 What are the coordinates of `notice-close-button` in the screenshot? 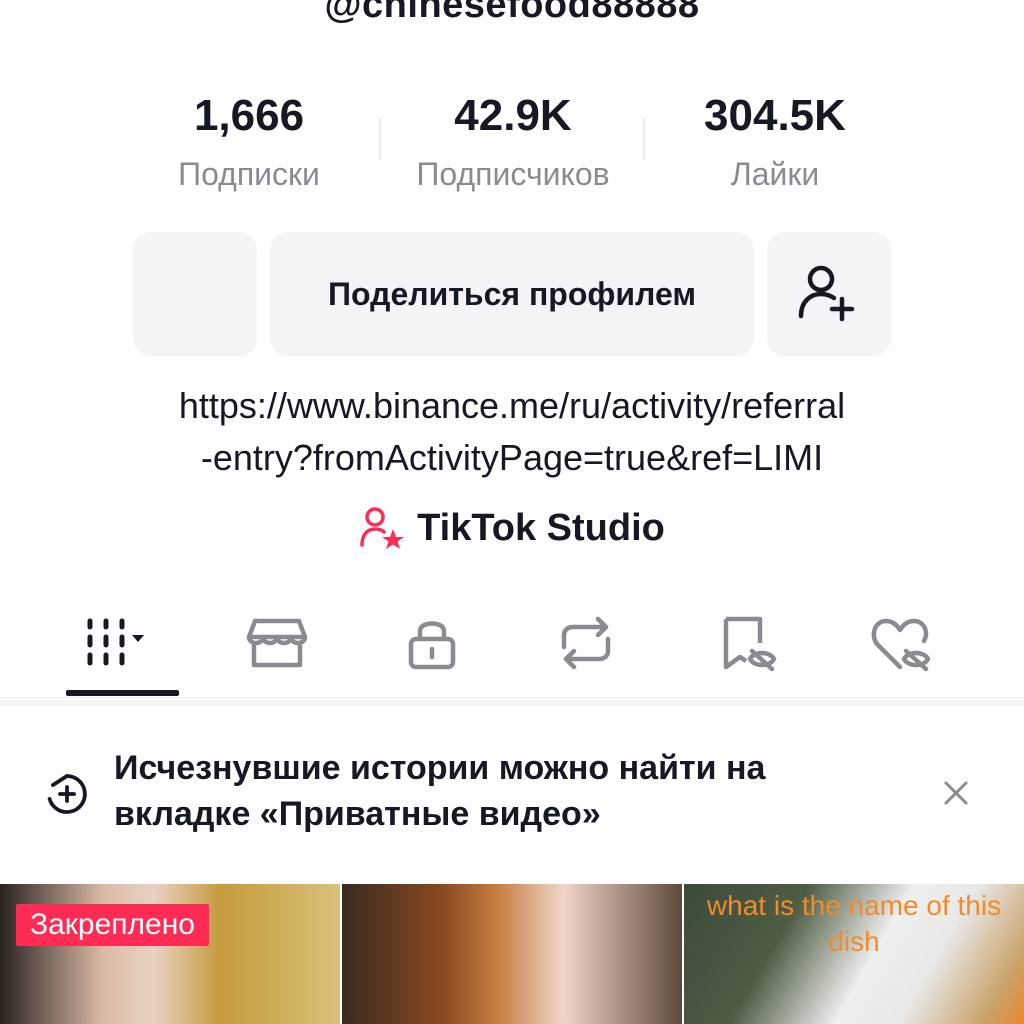 It's located at (956, 793).